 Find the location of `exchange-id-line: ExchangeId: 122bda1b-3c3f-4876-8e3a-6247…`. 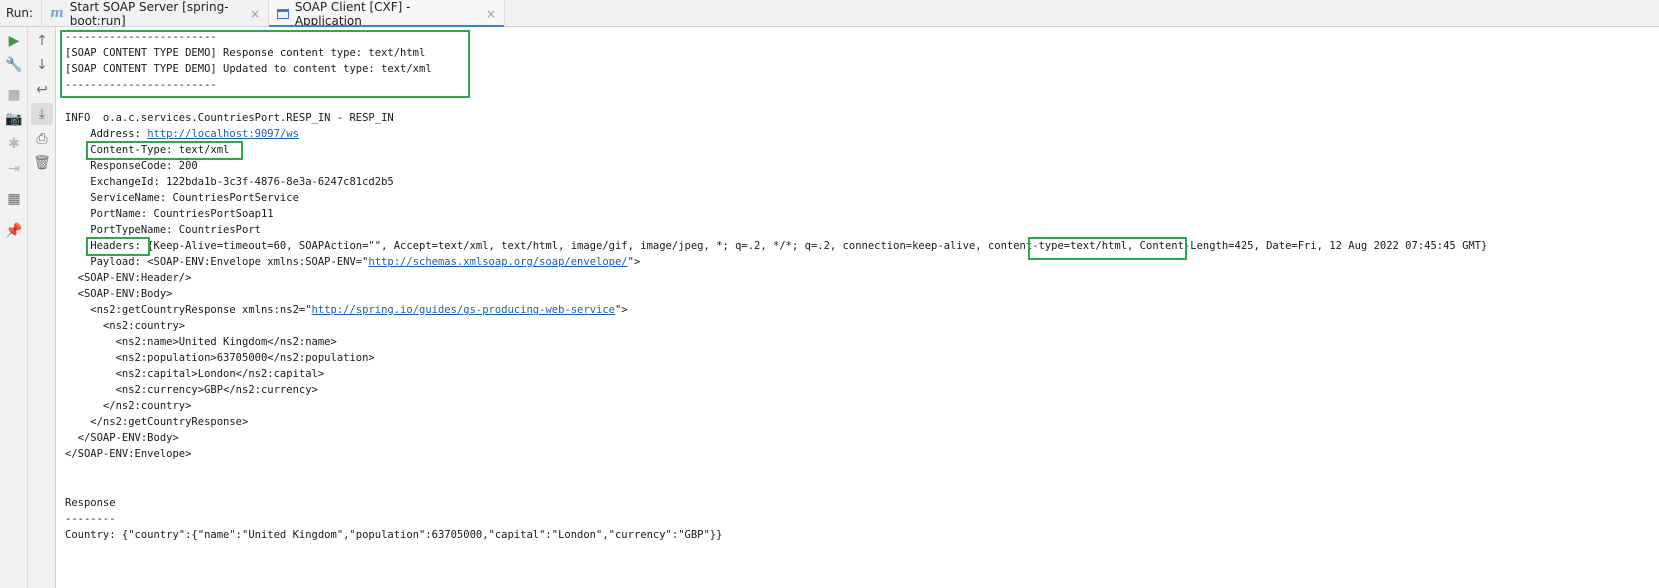

exchange-id-line: ExchangeId: 122bda1b-3c3f-4876-8e3a-6247… is located at coordinates (229, 182).